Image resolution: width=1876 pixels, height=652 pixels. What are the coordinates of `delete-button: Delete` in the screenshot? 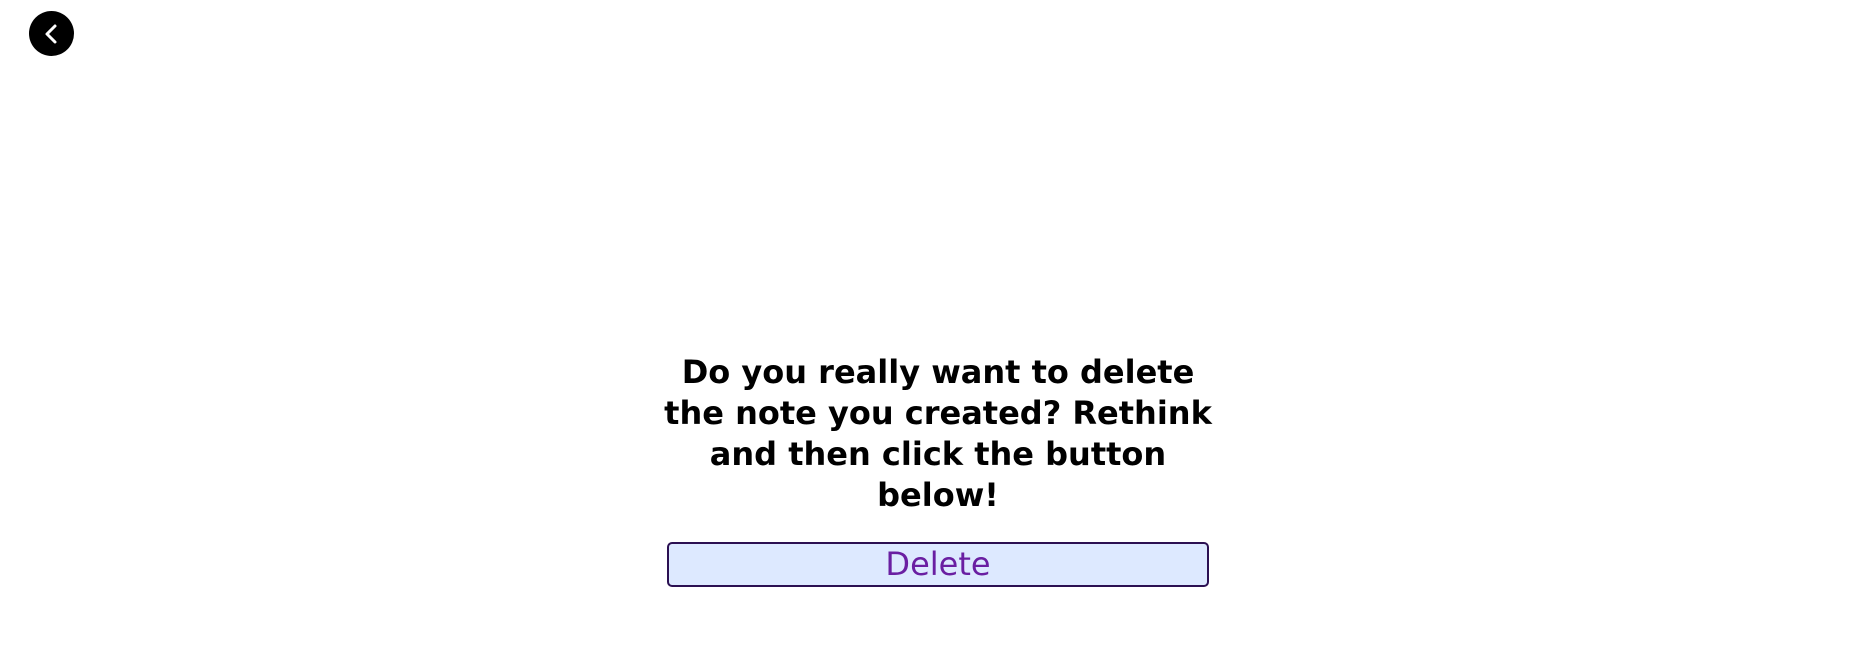 It's located at (938, 564).